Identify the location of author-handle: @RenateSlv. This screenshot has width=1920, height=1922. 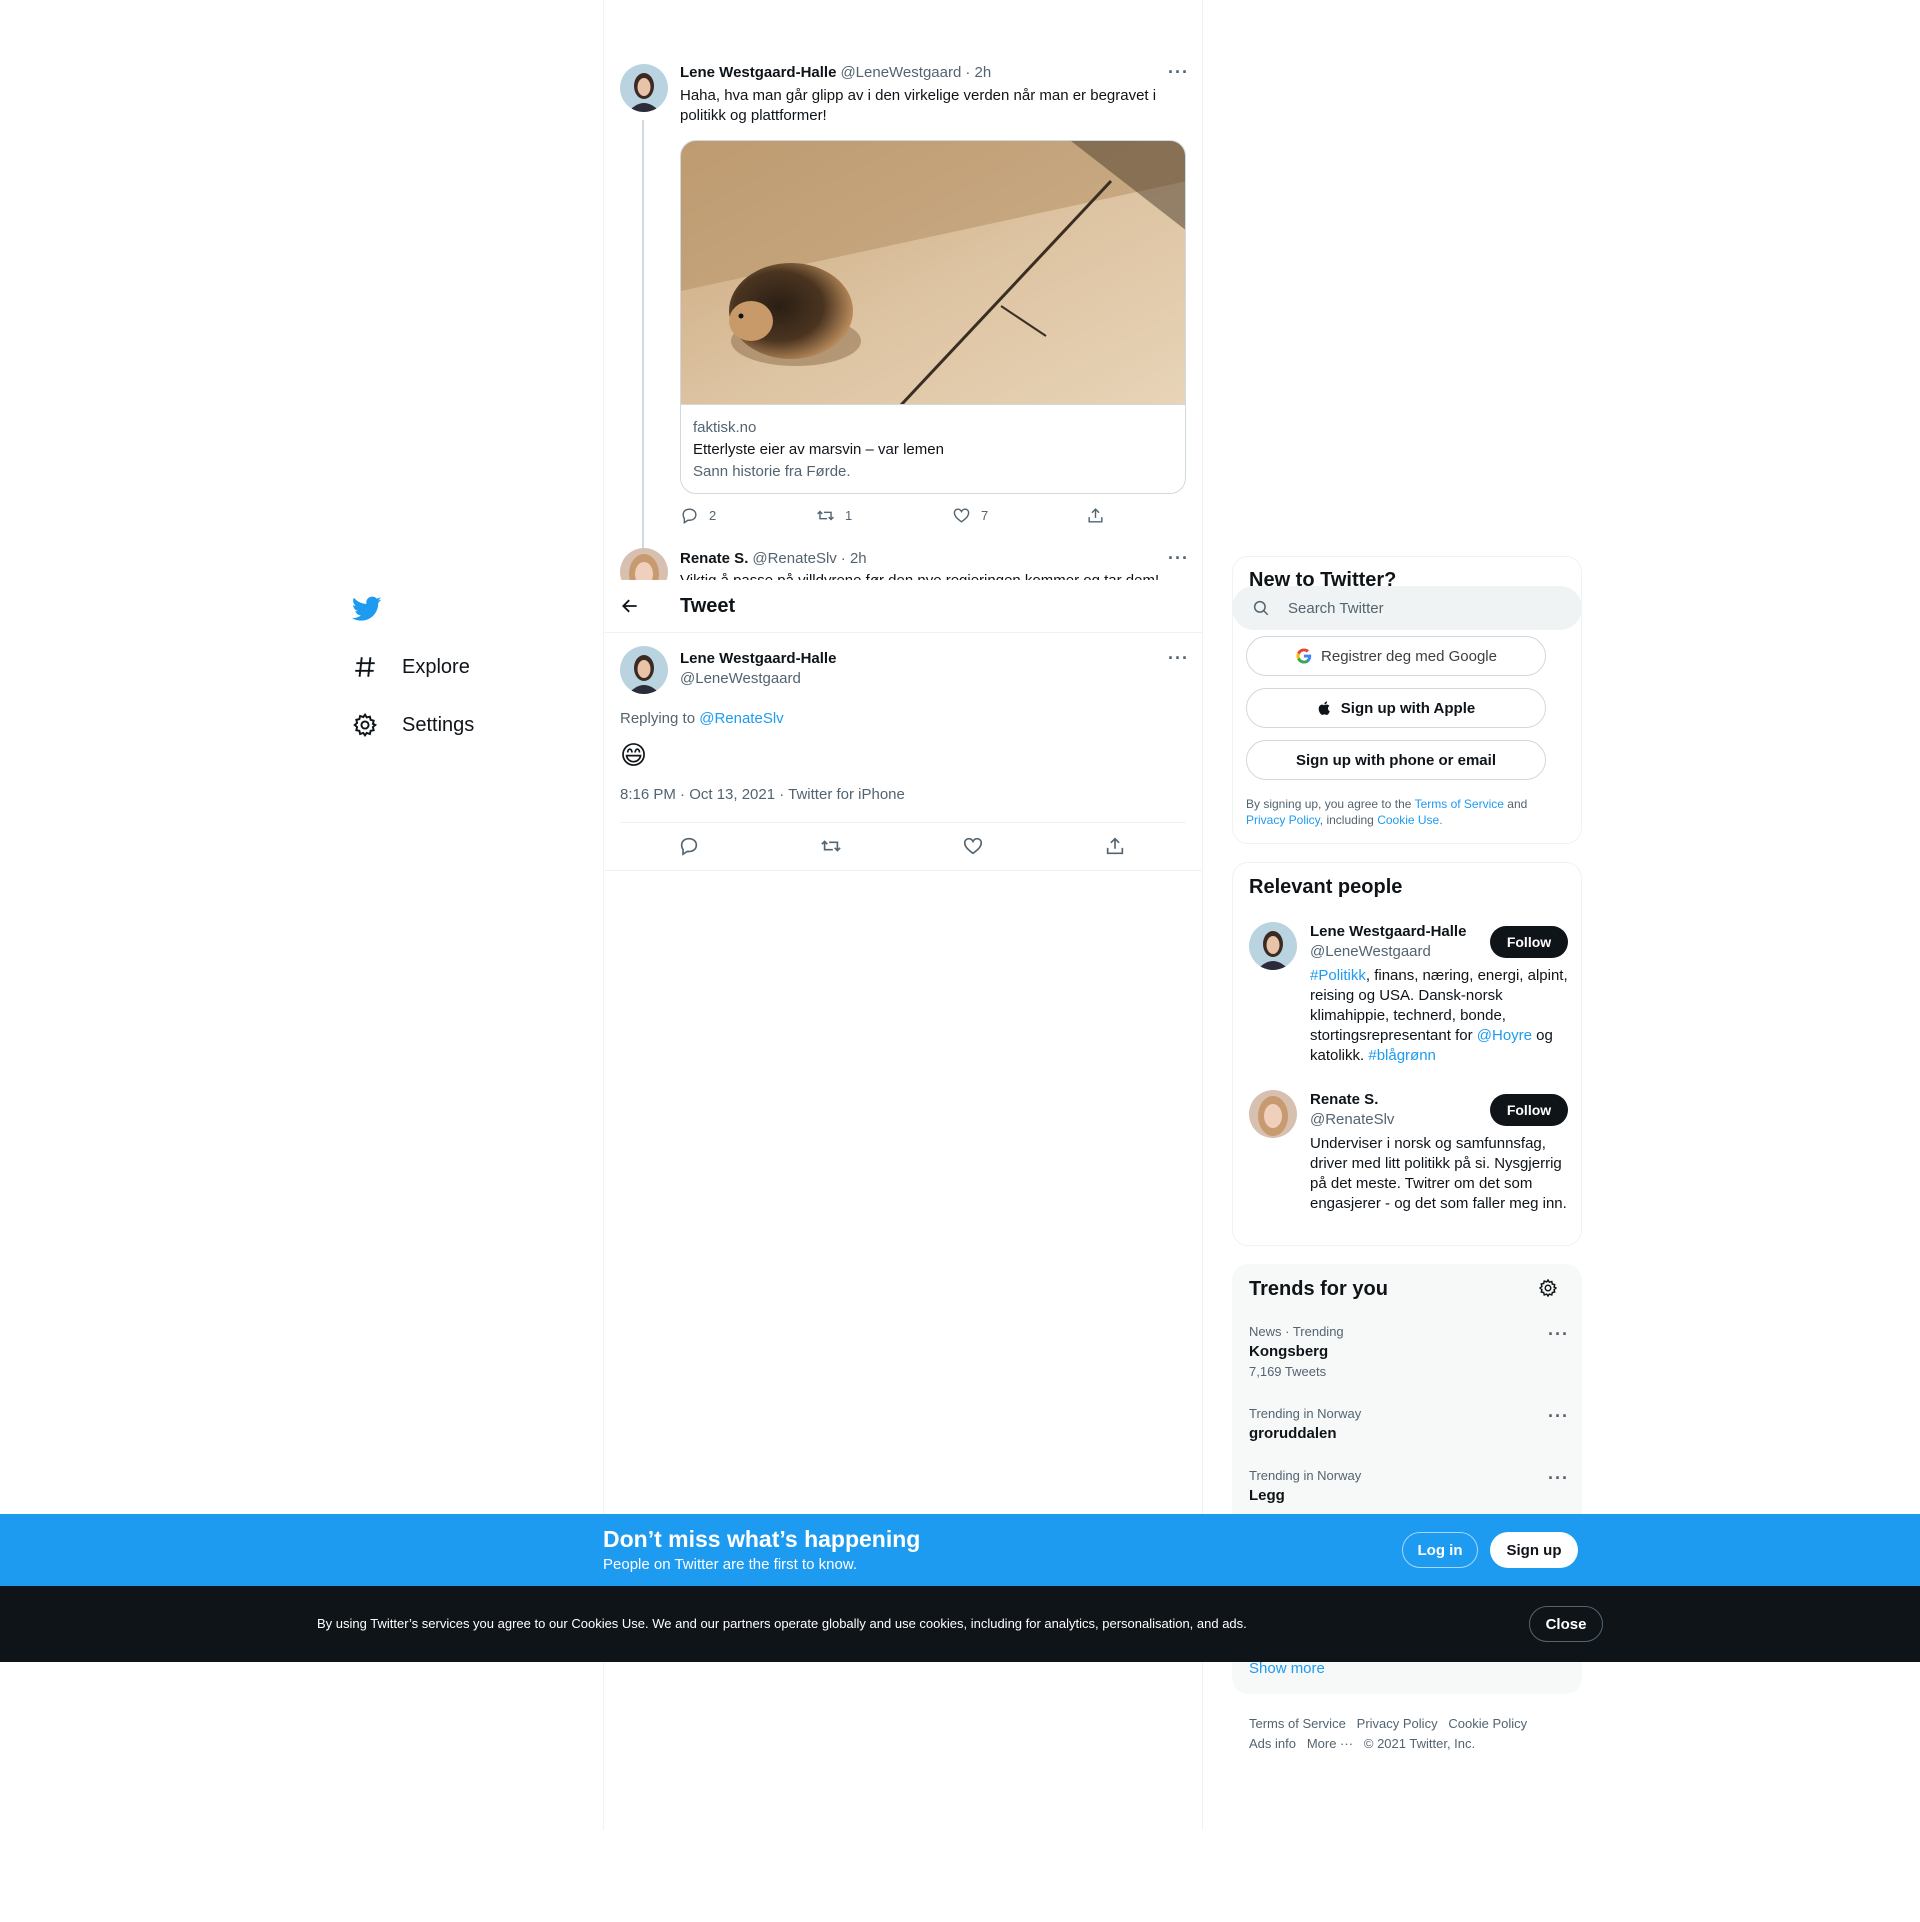
(794, 558).